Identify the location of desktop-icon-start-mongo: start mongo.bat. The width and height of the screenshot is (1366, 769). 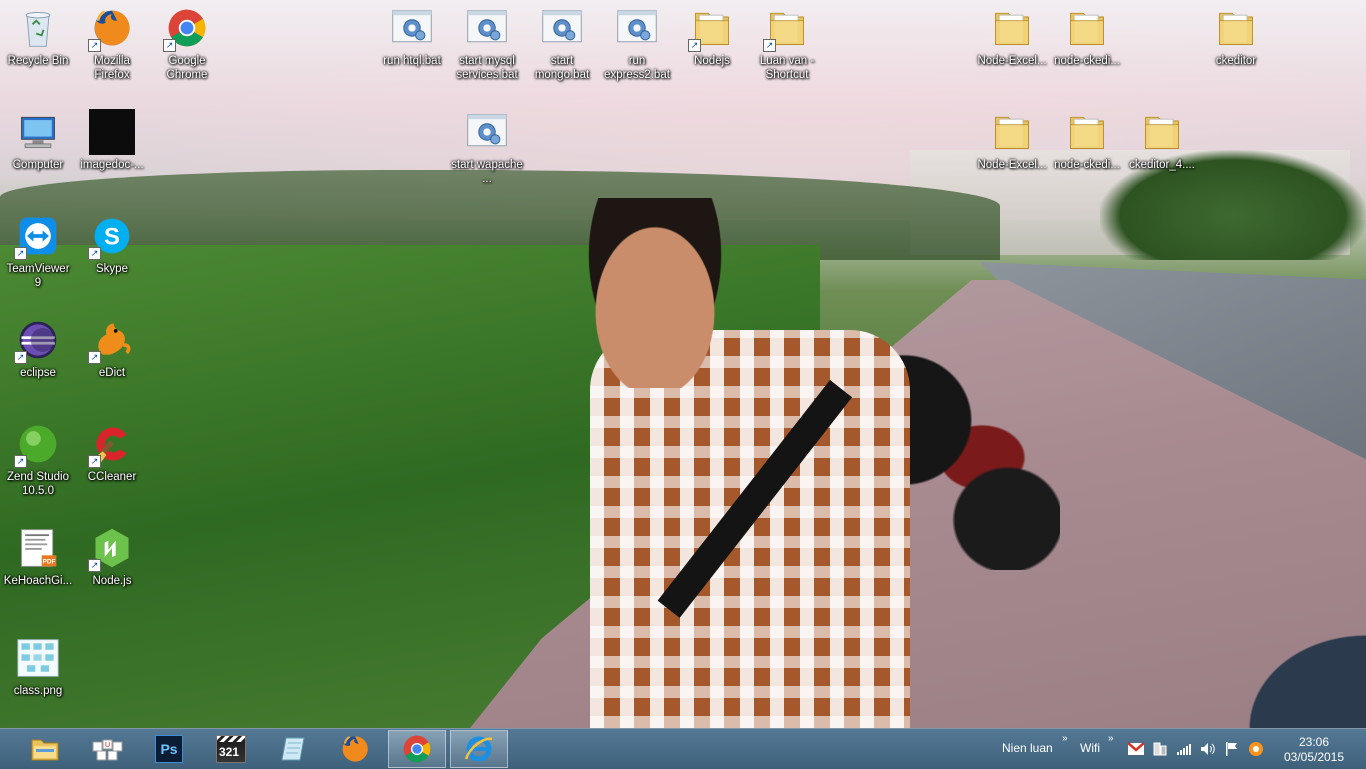
(562, 50).